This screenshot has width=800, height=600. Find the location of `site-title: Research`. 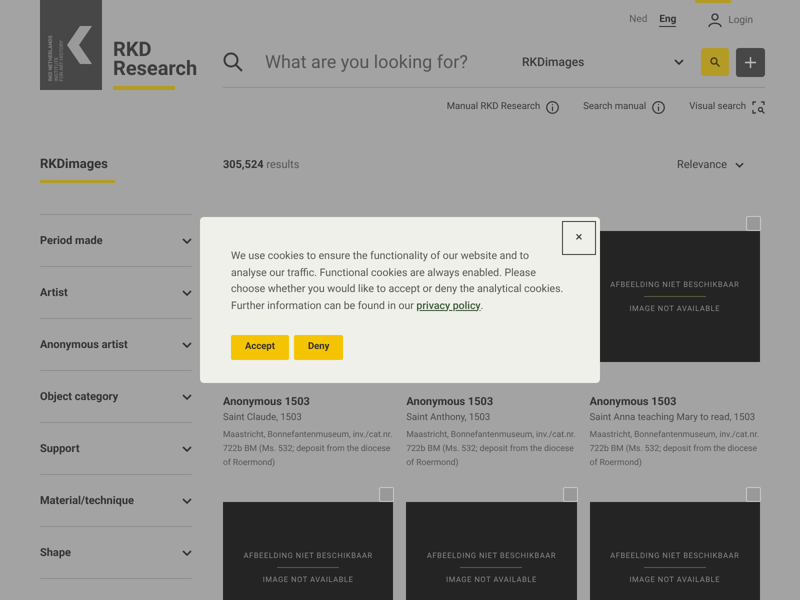

site-title: Research is located at coordinates (155, 68).